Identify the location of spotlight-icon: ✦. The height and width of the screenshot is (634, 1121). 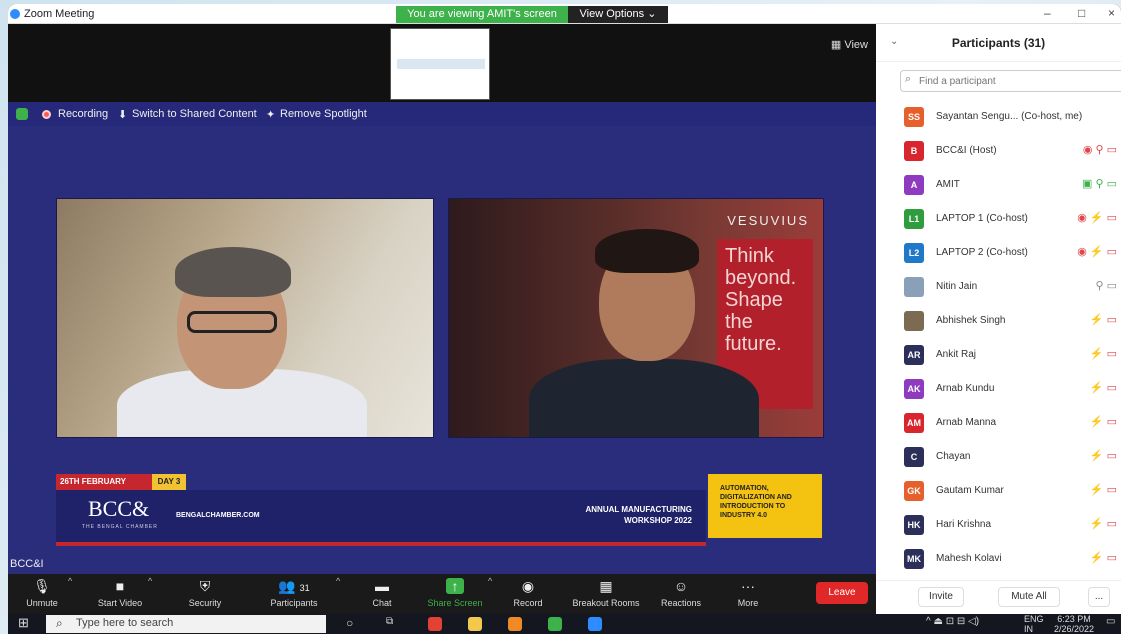
(271, 115).